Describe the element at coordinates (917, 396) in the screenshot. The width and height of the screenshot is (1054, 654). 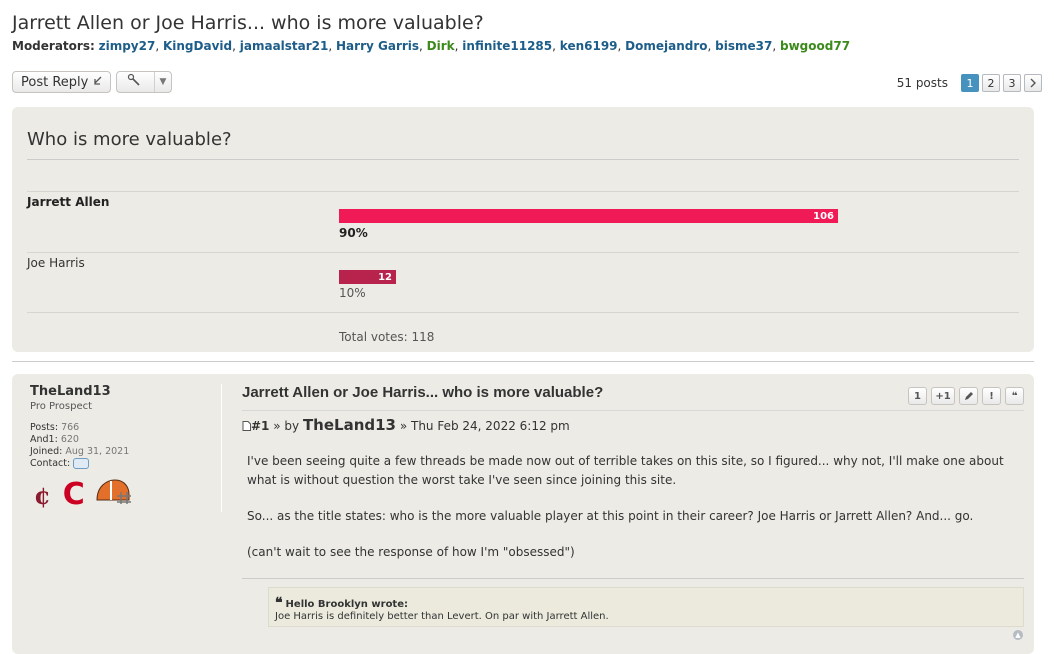
I see `like-count-button: 1` at that location.